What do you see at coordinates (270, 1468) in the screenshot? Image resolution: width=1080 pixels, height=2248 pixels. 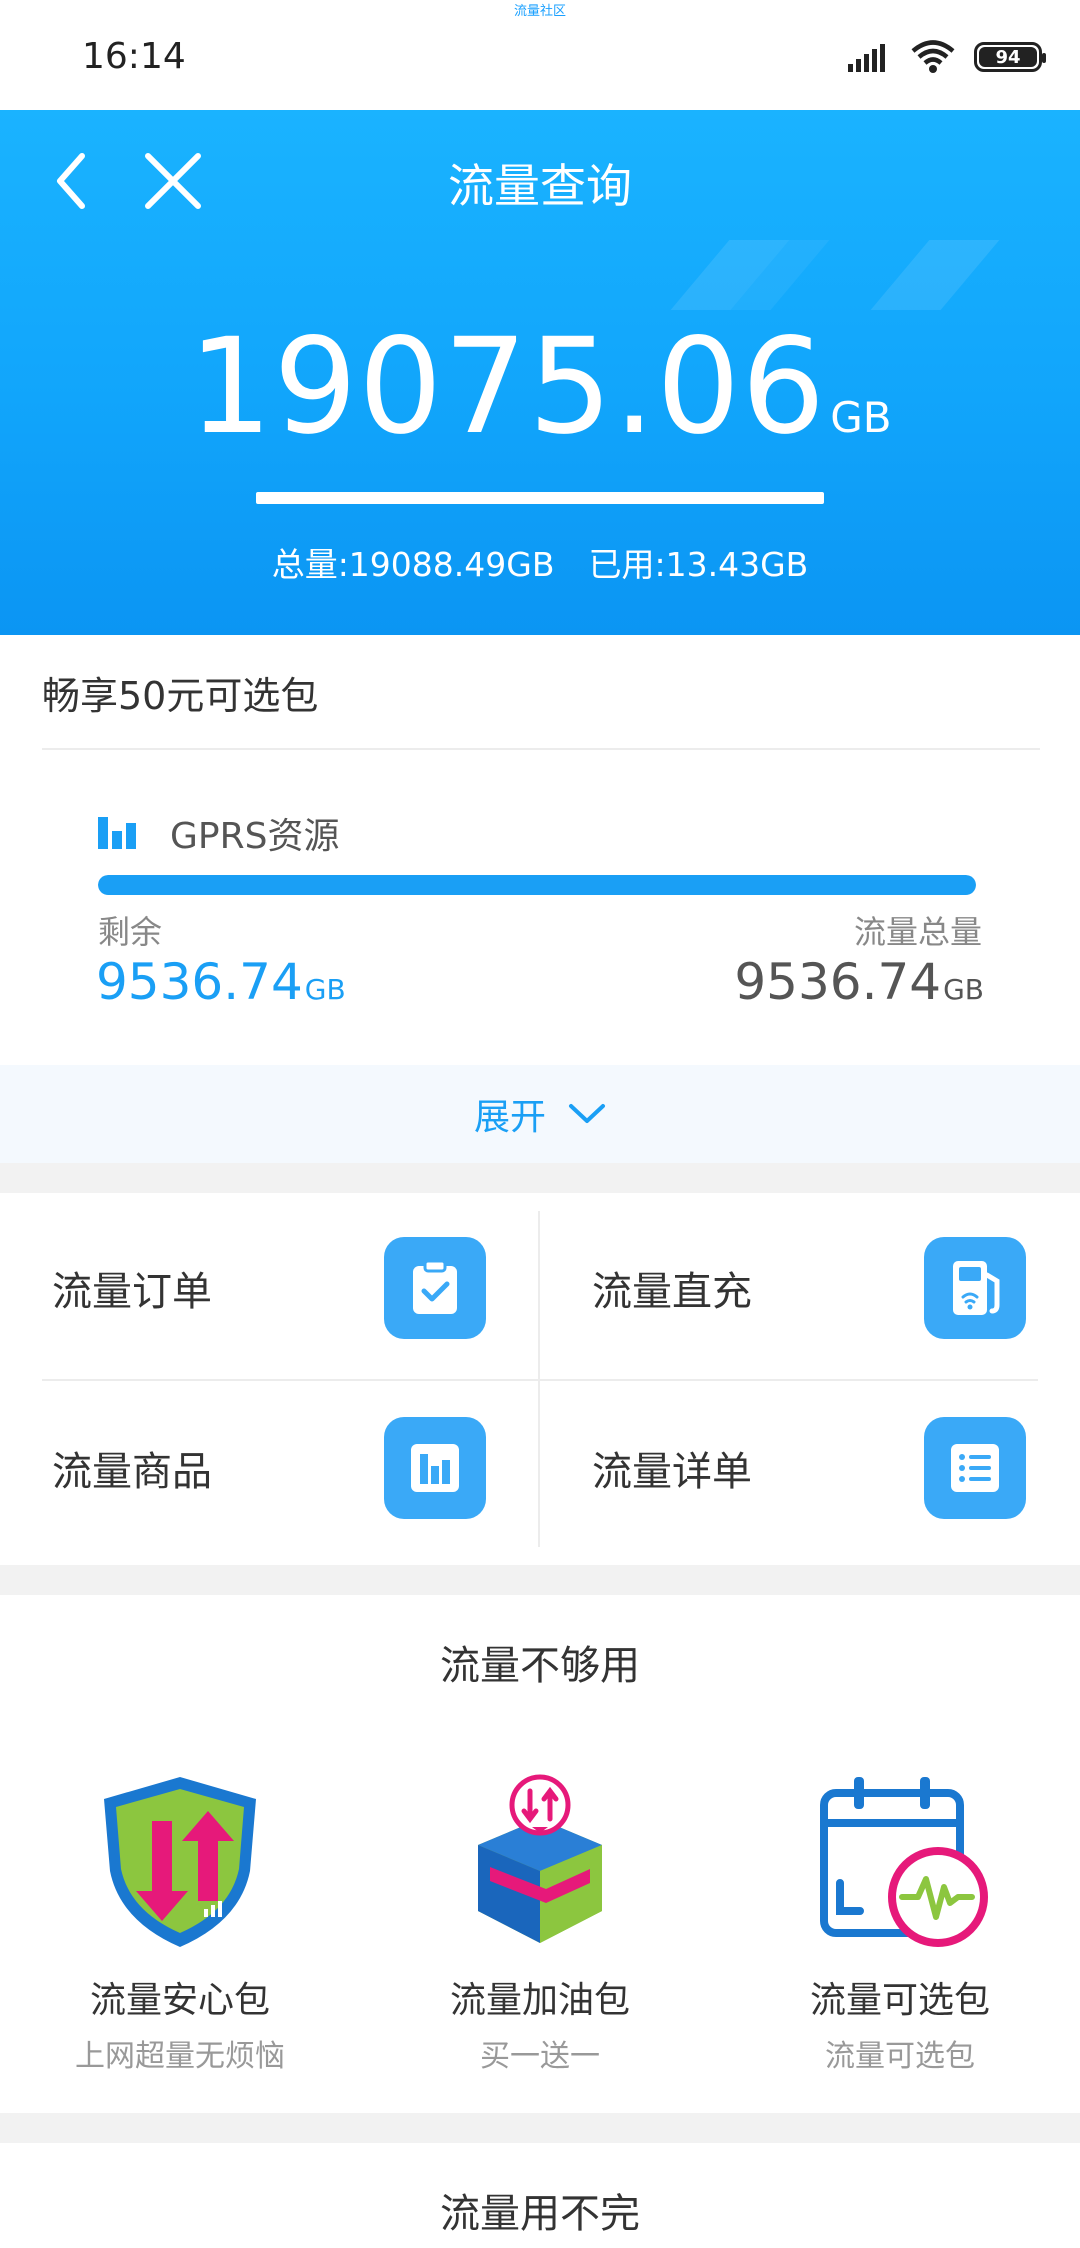 I see `menu-item-flow-products: 流量商品` at bounding box center [270, 1468].